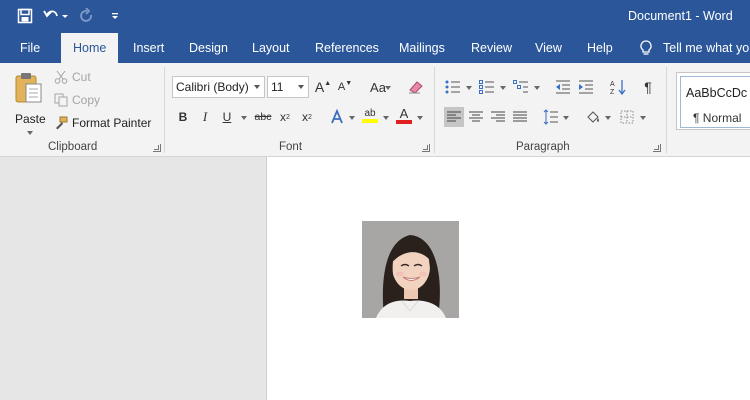 The height and width of the screenshot is (400, 750). What do you see at coordinates (378, 87) in the screenshot?
I see `change-case-icon: Aa` at bounding box center [378, 87].